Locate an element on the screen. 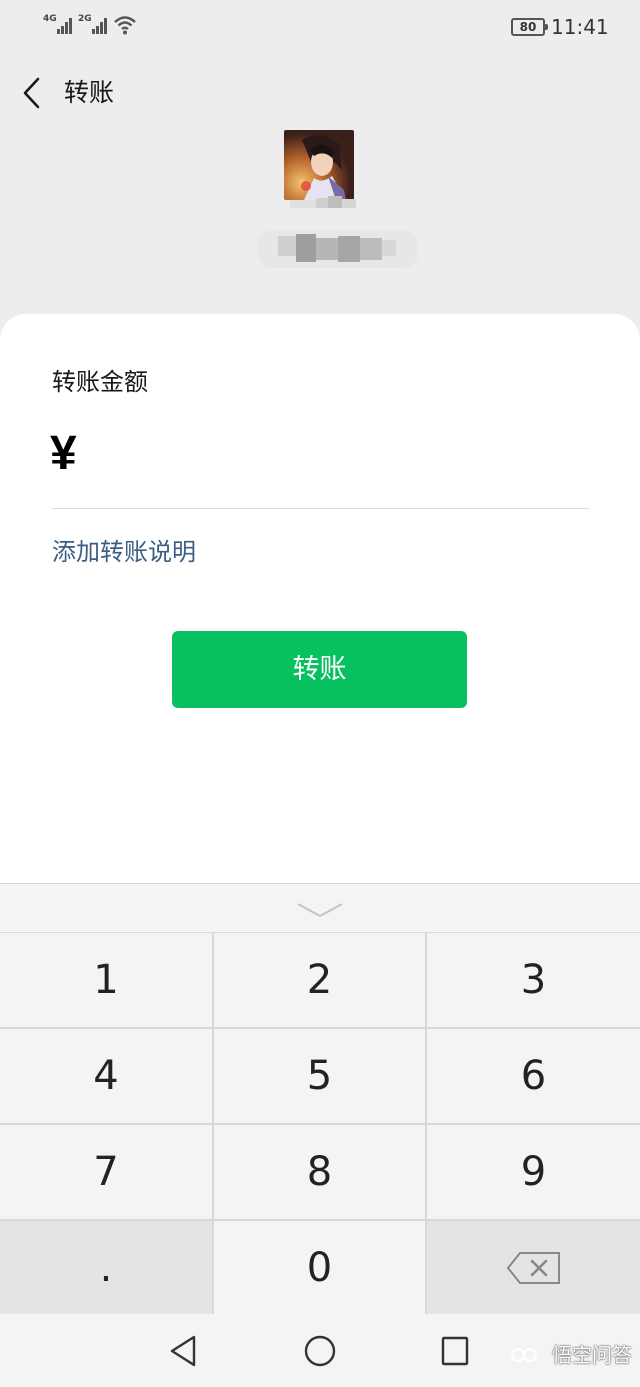 The width and height of the screenshot is (640, 1387). back-arrow-icon is located at coordinates (33, 93).